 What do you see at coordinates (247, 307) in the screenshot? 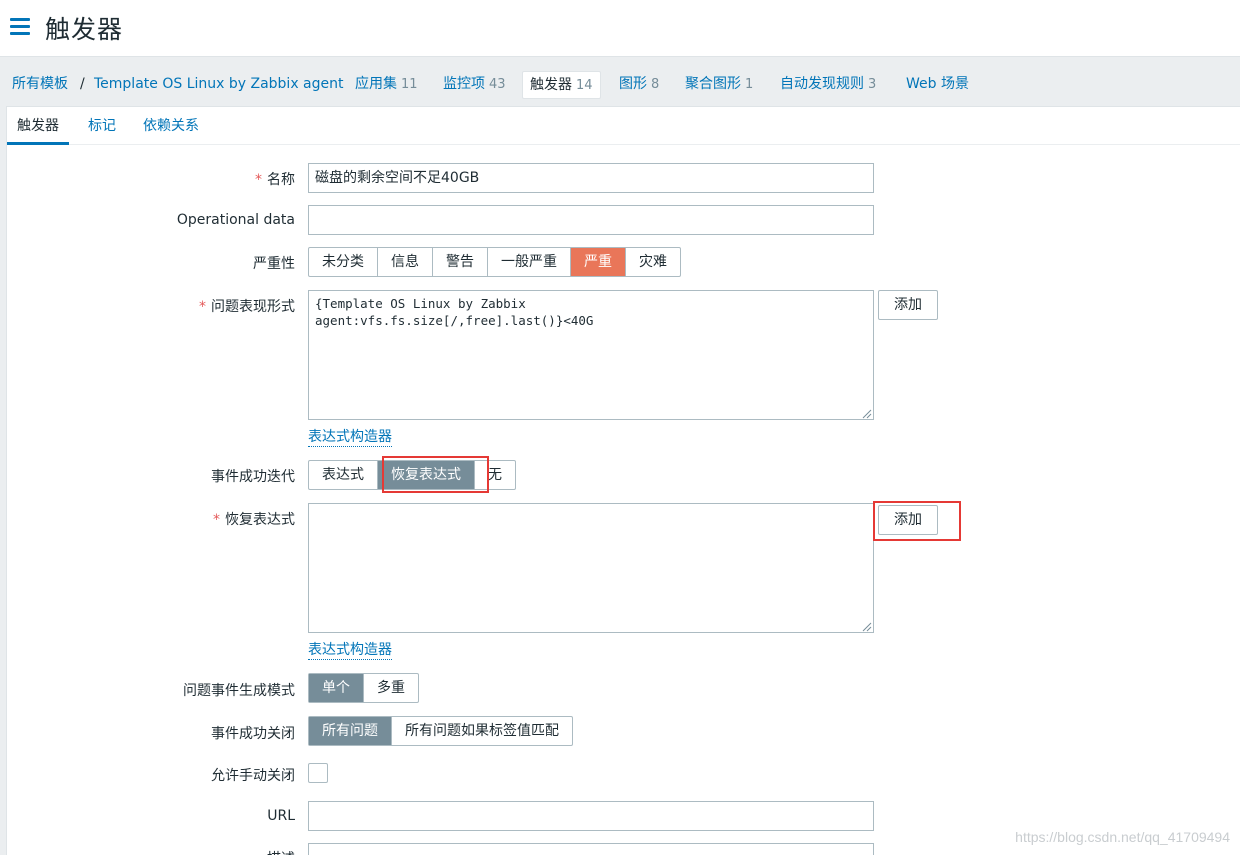
I see `problem-expression-label: * 问题表现形式` at bounding box center [247, 307].